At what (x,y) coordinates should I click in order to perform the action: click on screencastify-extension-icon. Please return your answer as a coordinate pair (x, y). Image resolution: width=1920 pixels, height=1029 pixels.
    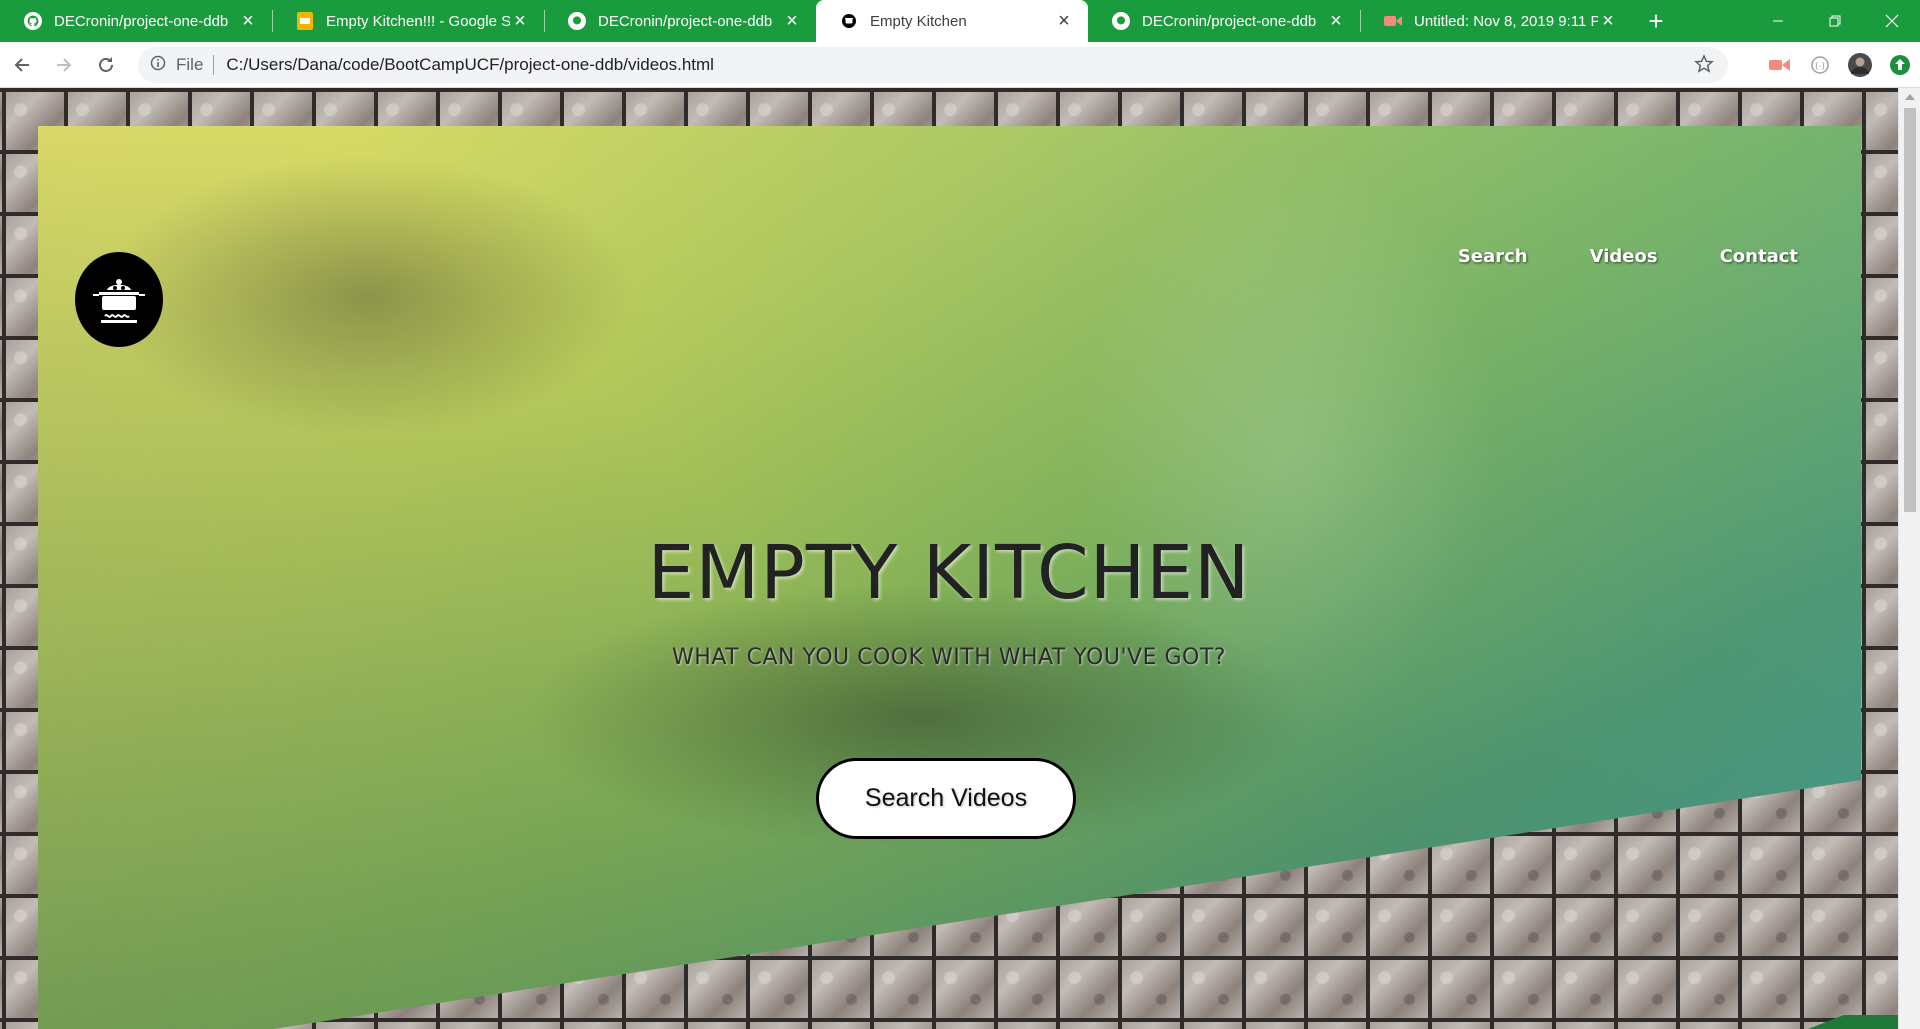
    Looking at the image, I should click on (1780, 65).